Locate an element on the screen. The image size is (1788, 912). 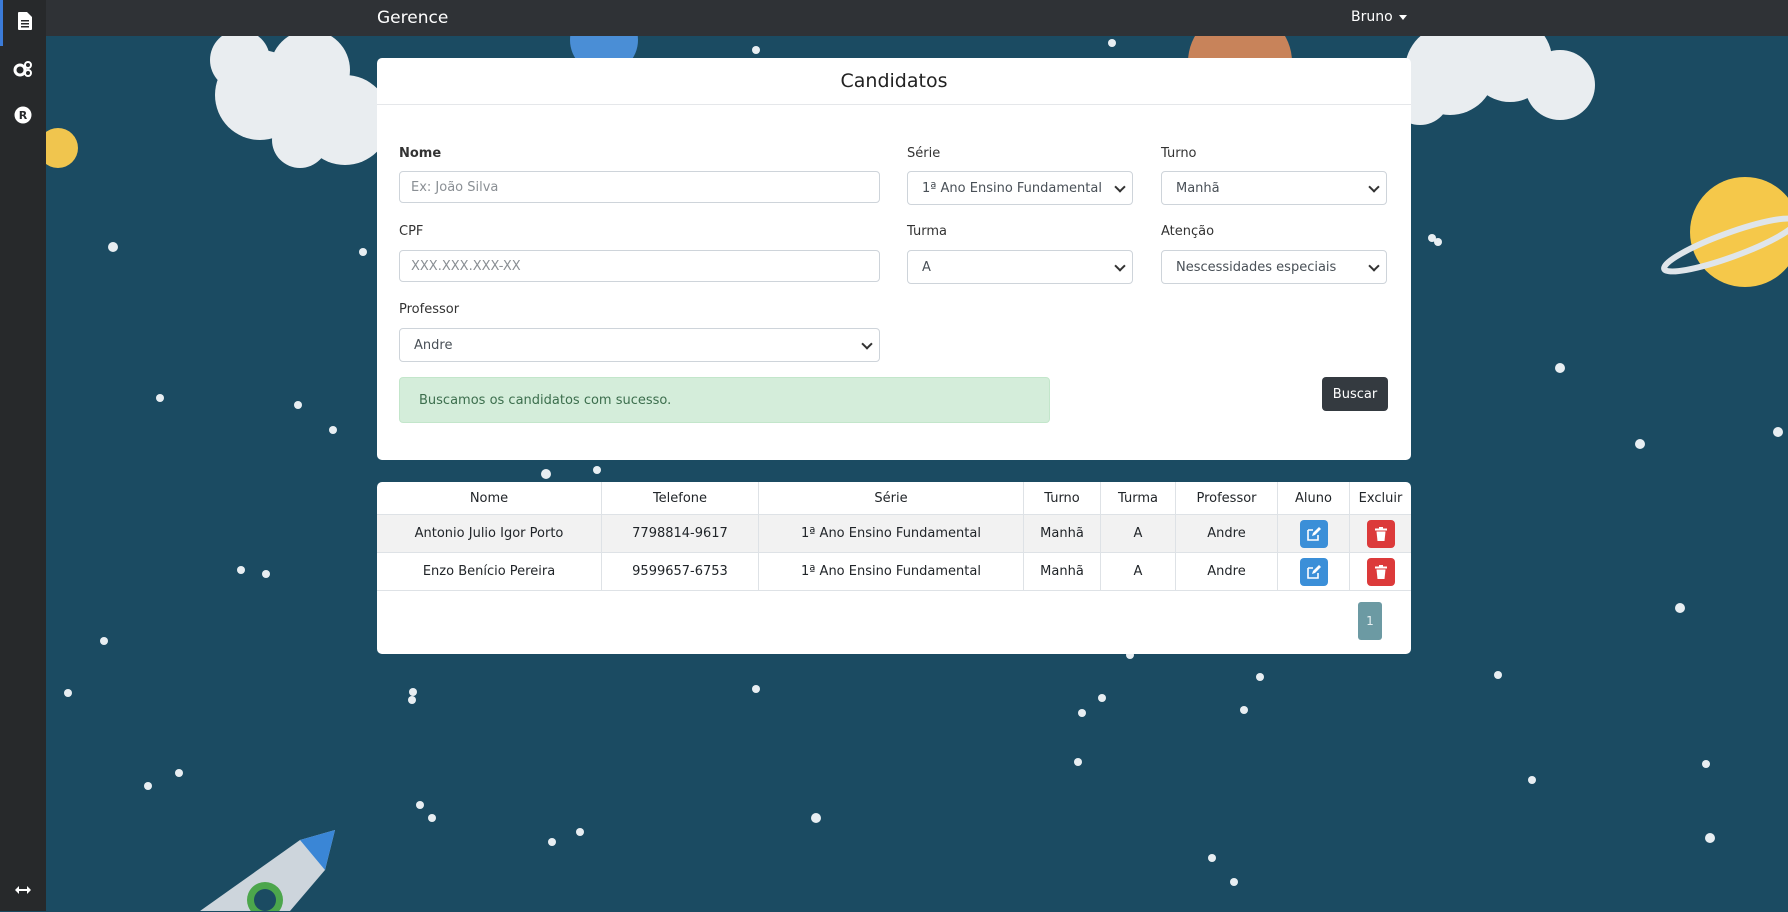
page-title: Candidatos is located at coordinates (894, 81).